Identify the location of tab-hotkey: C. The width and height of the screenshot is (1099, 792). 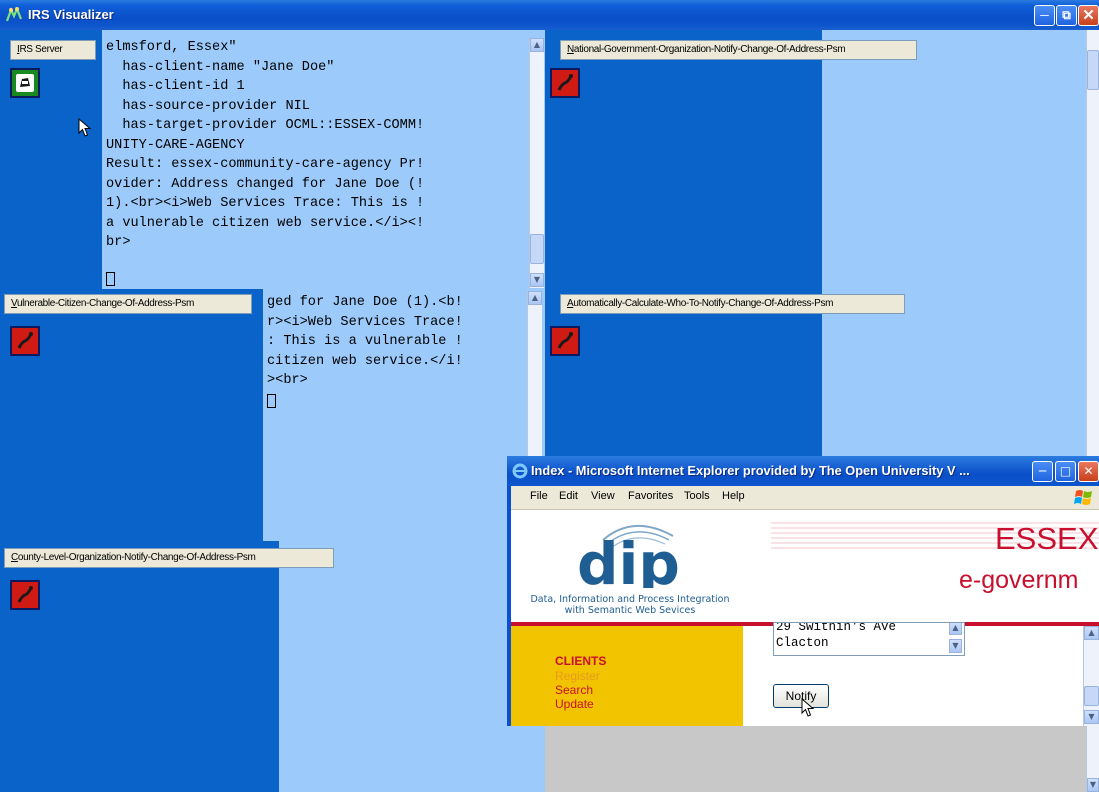
(14, 557).